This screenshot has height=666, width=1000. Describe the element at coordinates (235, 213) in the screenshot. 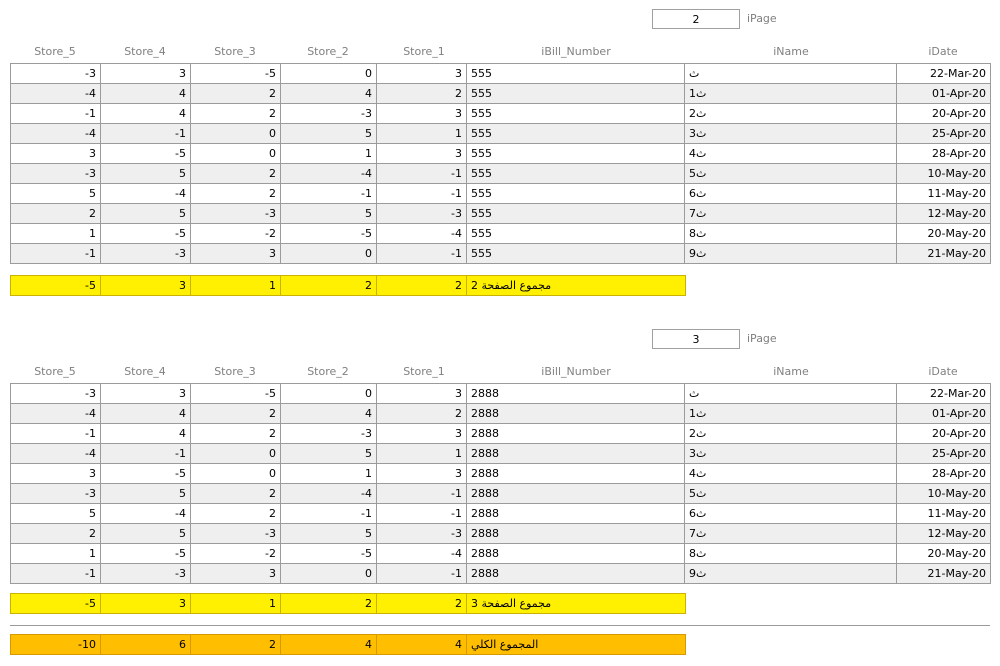

I see `cell-store-3: -3` at that location.